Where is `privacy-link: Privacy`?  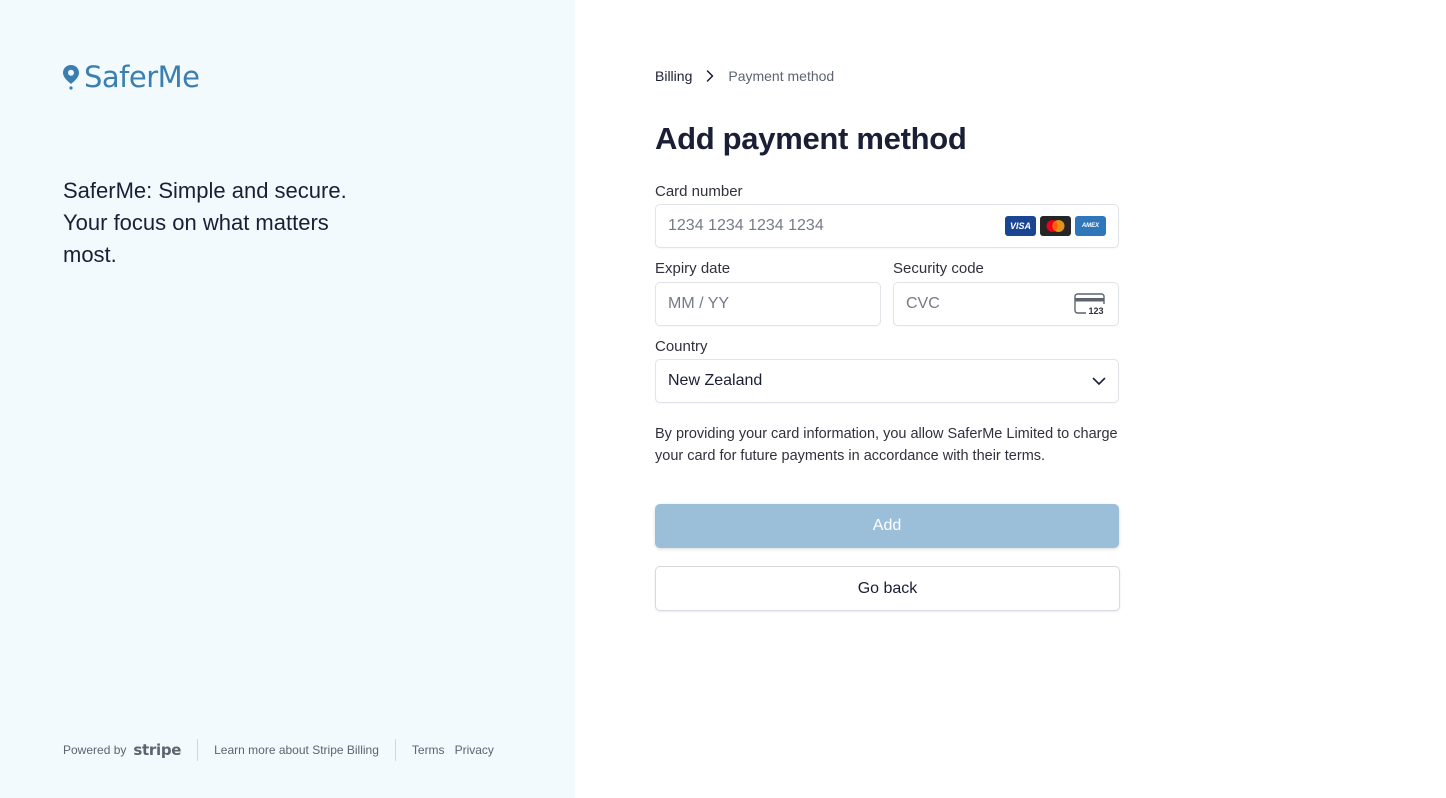 privacy-link: Privacy is located at coordinates (474, 750).